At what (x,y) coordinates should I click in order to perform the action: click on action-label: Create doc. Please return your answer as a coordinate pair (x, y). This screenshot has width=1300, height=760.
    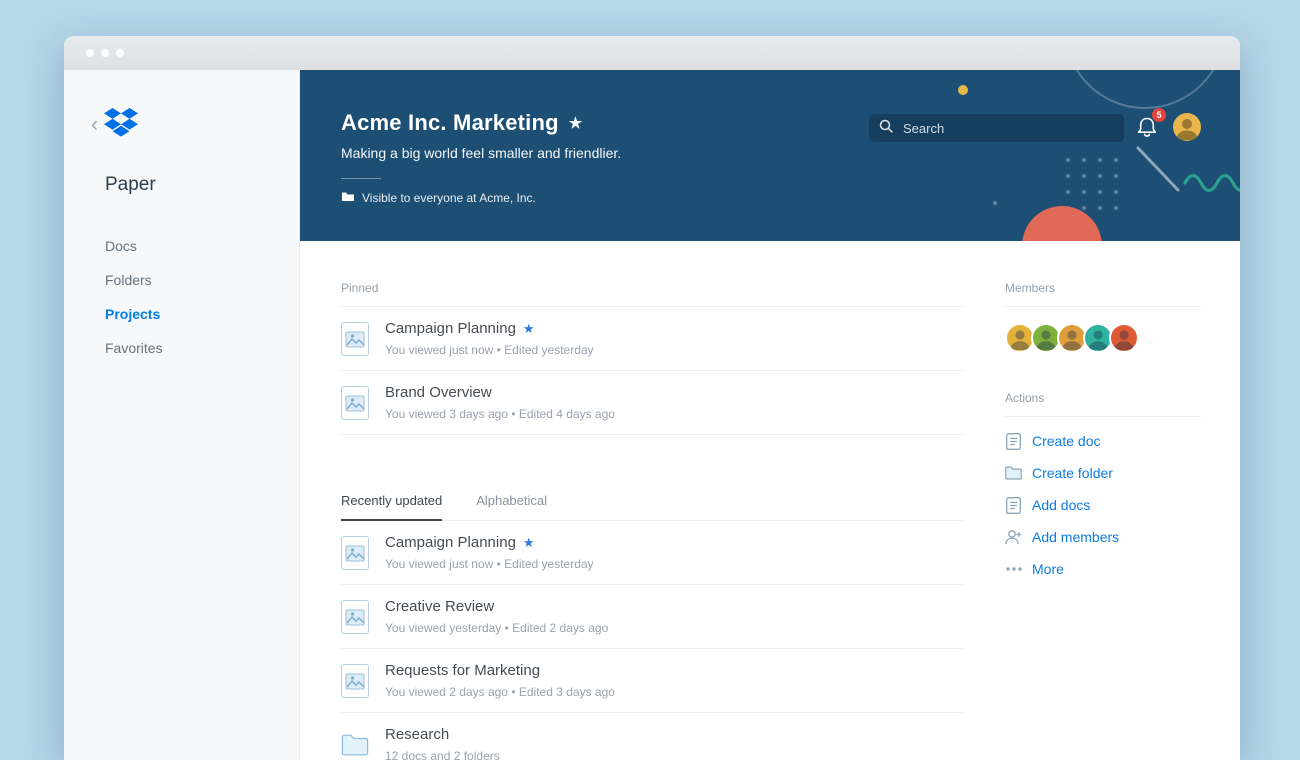
    Looking at the image, I should click on (1066, 441).